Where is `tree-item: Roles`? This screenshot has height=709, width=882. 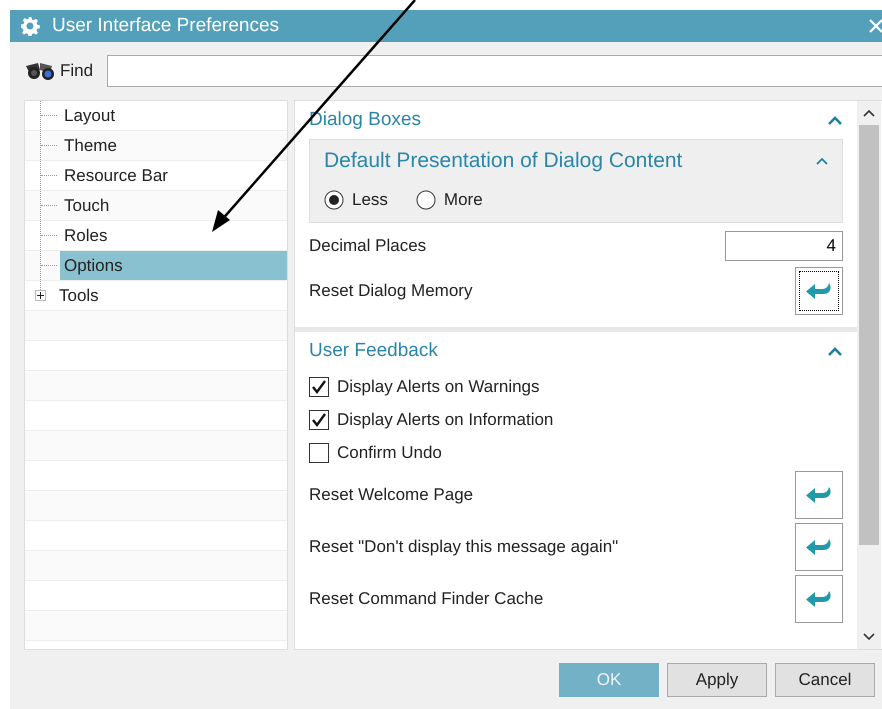
tree-item: Roles is located at coordinates (173, 235).